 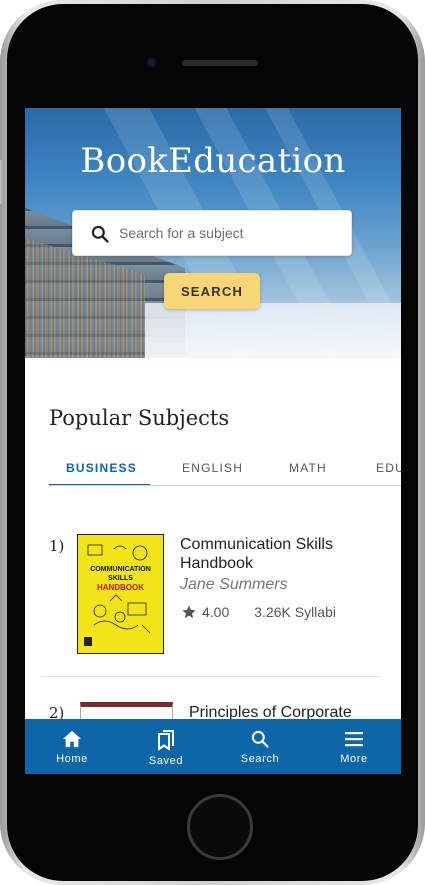 What do you see at coordinates (166, 761) in the screenshot?
I see `nav-label: Saved` at bounding box center [166, 761].